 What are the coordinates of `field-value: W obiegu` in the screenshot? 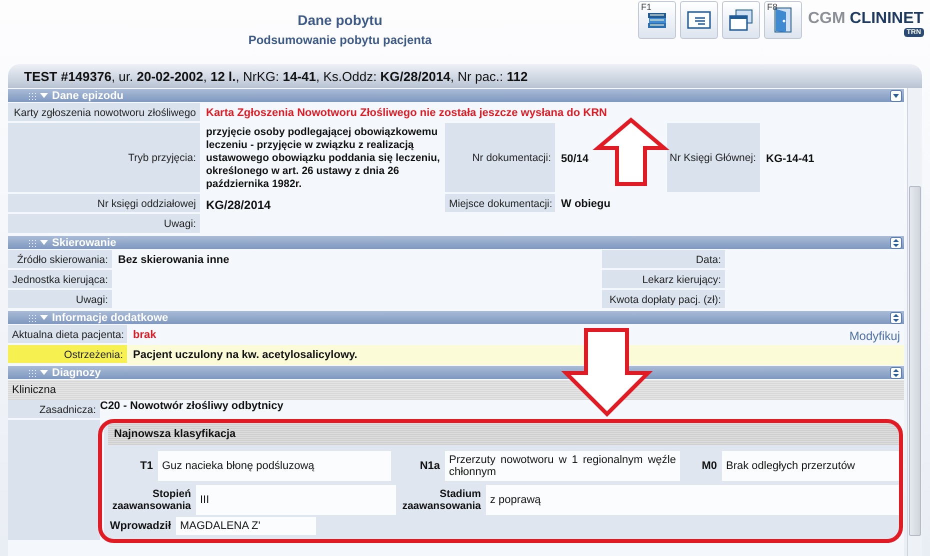 It's located at (586, 204).